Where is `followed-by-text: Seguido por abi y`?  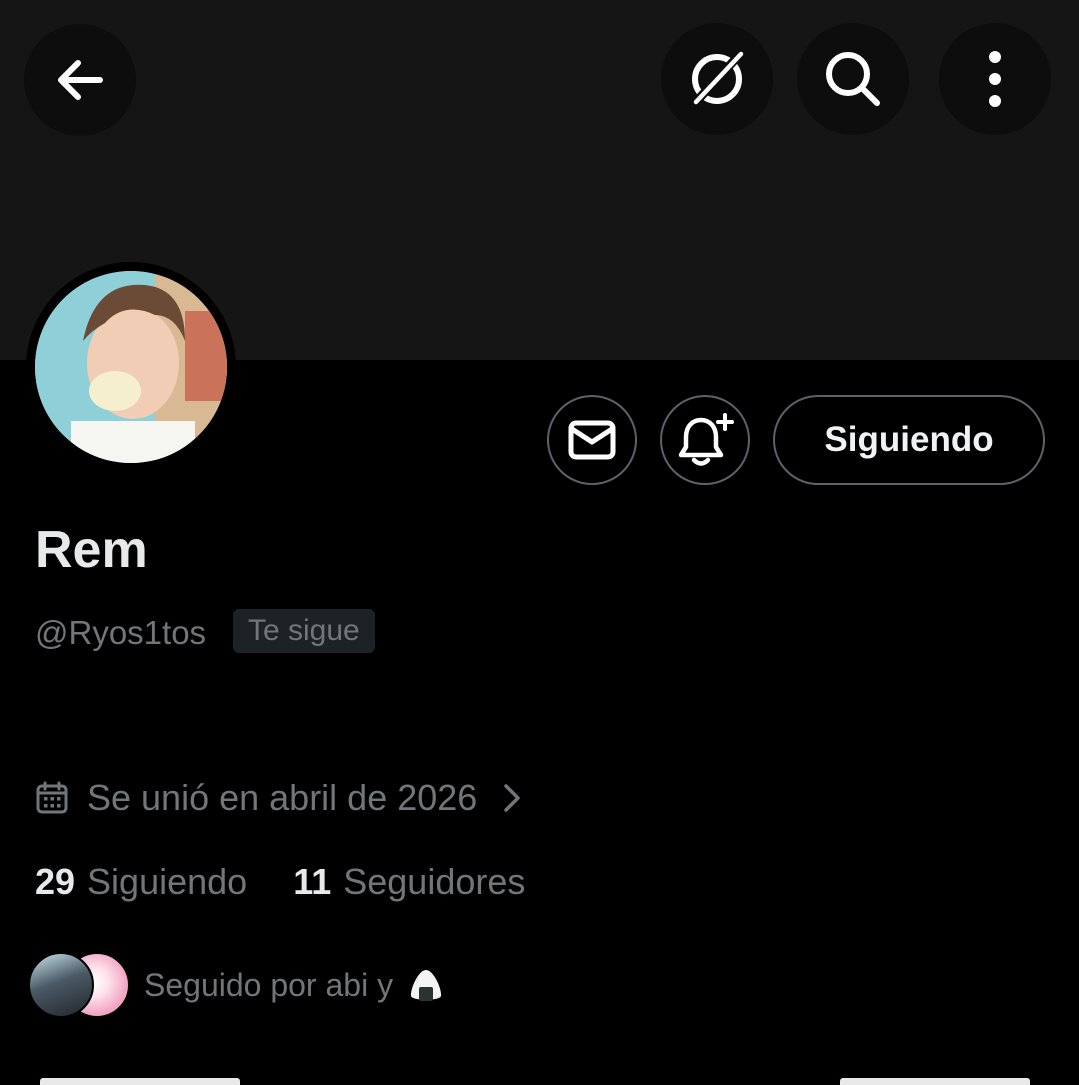 followed-by-text: Seguido por abi y is located at coordinates (294, 985).